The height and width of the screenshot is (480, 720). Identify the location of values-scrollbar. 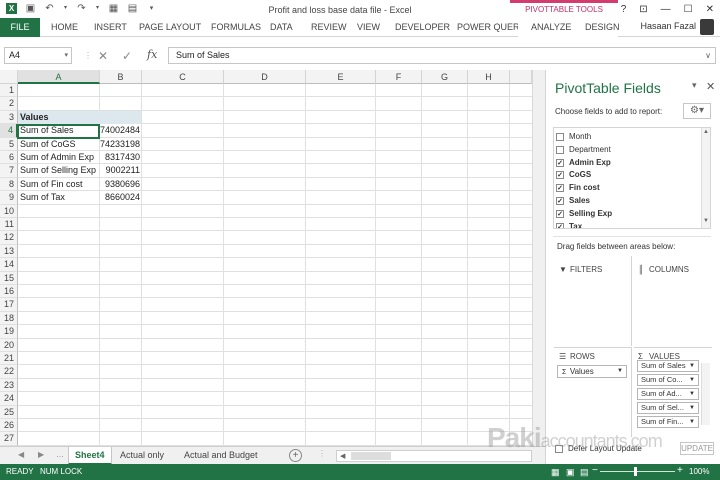
(705, 394).